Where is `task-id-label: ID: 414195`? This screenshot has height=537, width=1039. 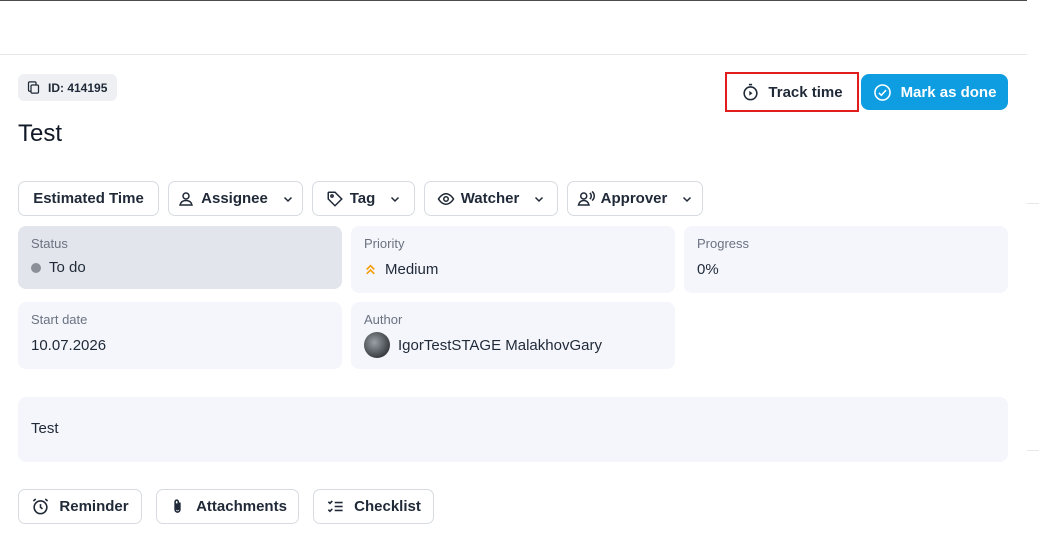 task-id-label: ID: 414195 is located at coordinates (78, 87).